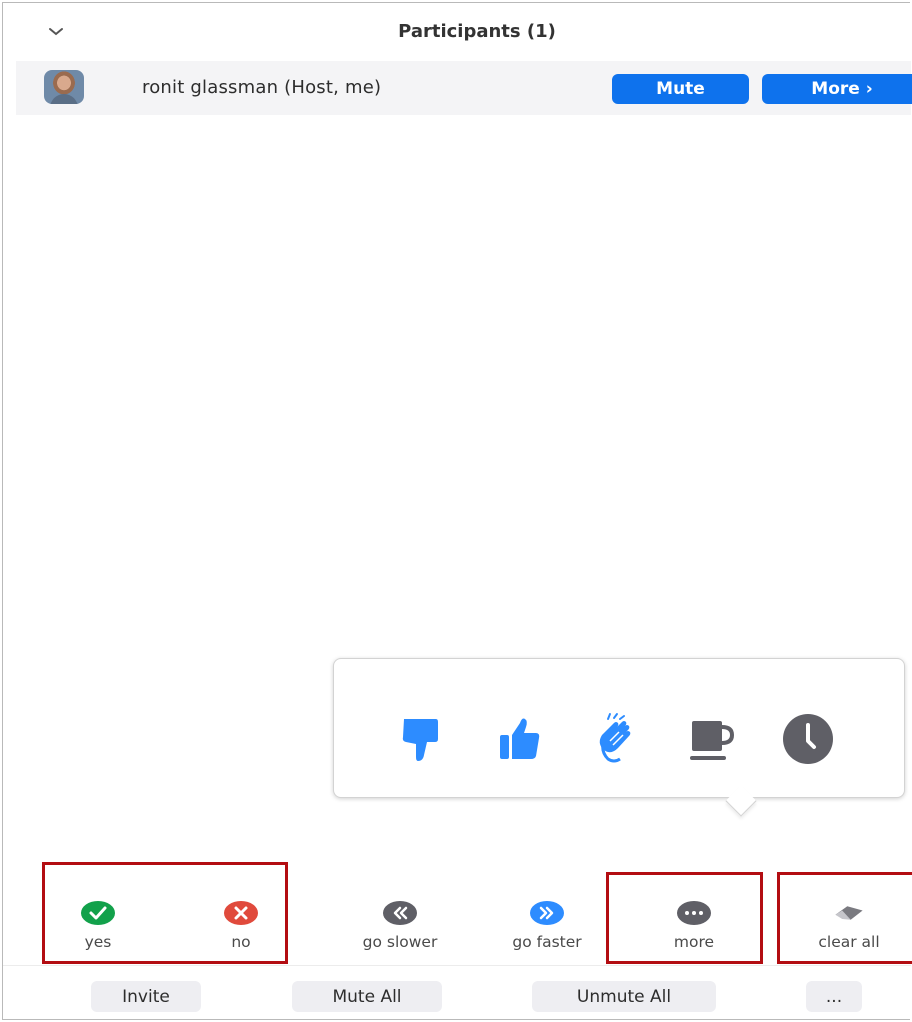  What do you see at coordinates (262, 87) in the screenshot?
I see `participant-name: ronit glassman (Host, me)` at bounding box center [262, 87].